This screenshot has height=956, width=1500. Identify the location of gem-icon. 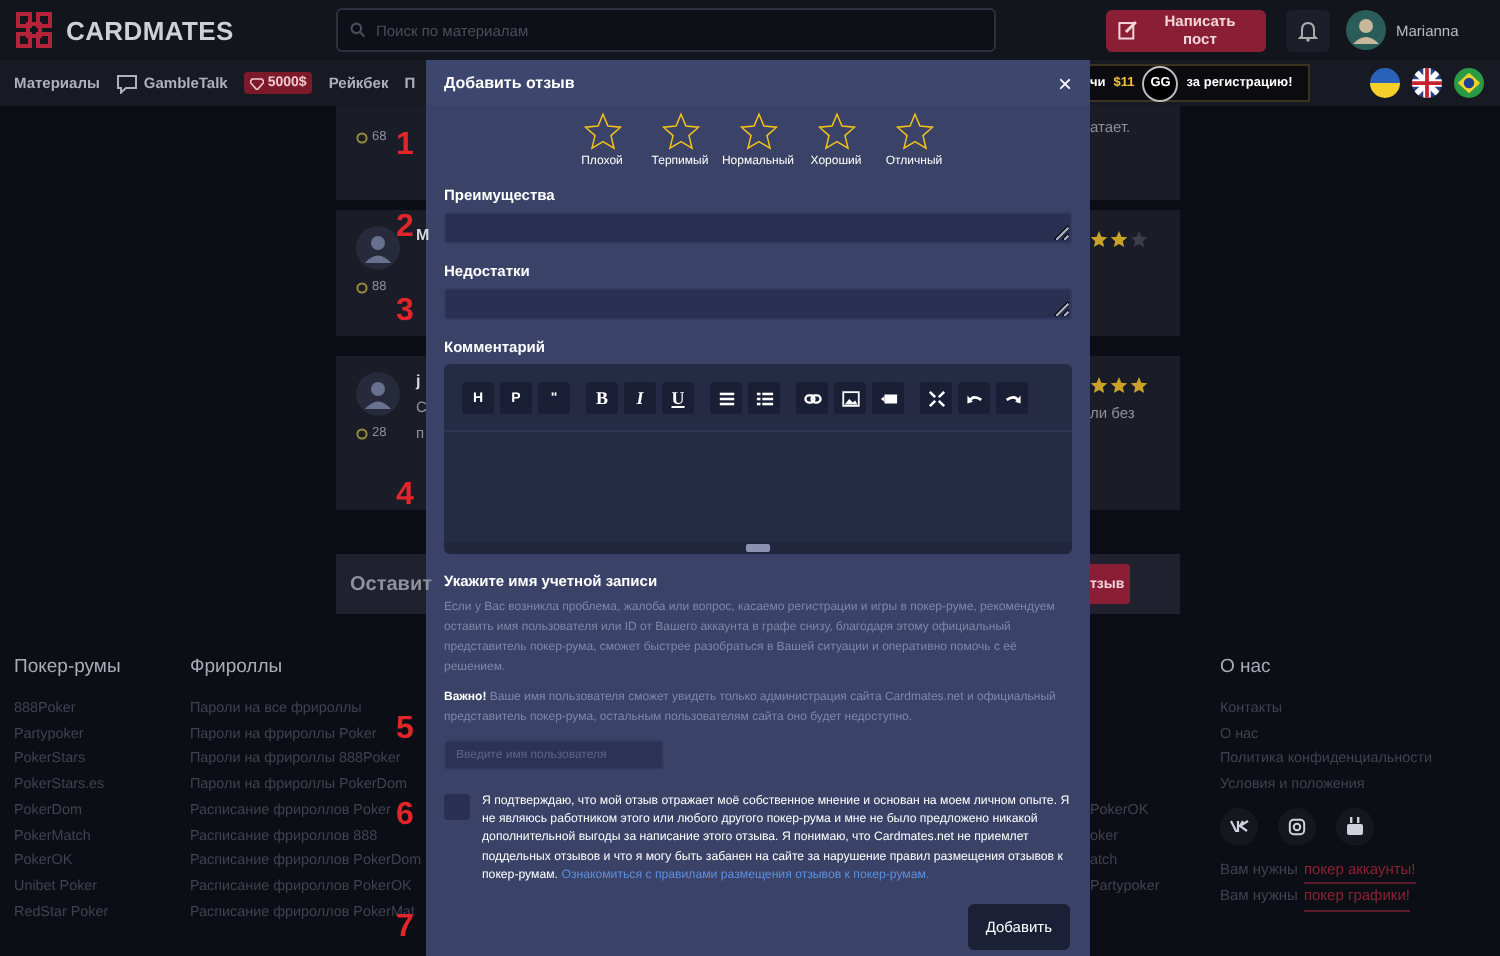
(256, 83).